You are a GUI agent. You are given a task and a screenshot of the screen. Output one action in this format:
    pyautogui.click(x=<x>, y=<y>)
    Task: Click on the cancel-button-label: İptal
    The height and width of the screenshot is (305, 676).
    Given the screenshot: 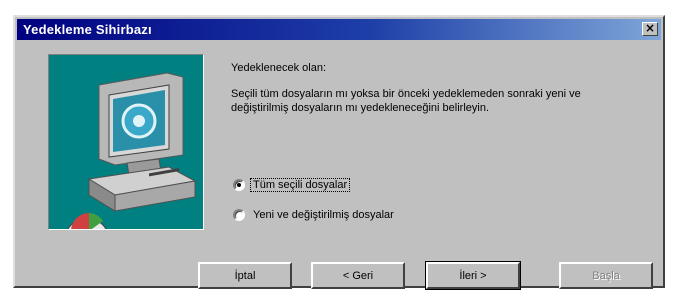 What is the action you would take?
    pyautogui.click(x=245, y=275)
    